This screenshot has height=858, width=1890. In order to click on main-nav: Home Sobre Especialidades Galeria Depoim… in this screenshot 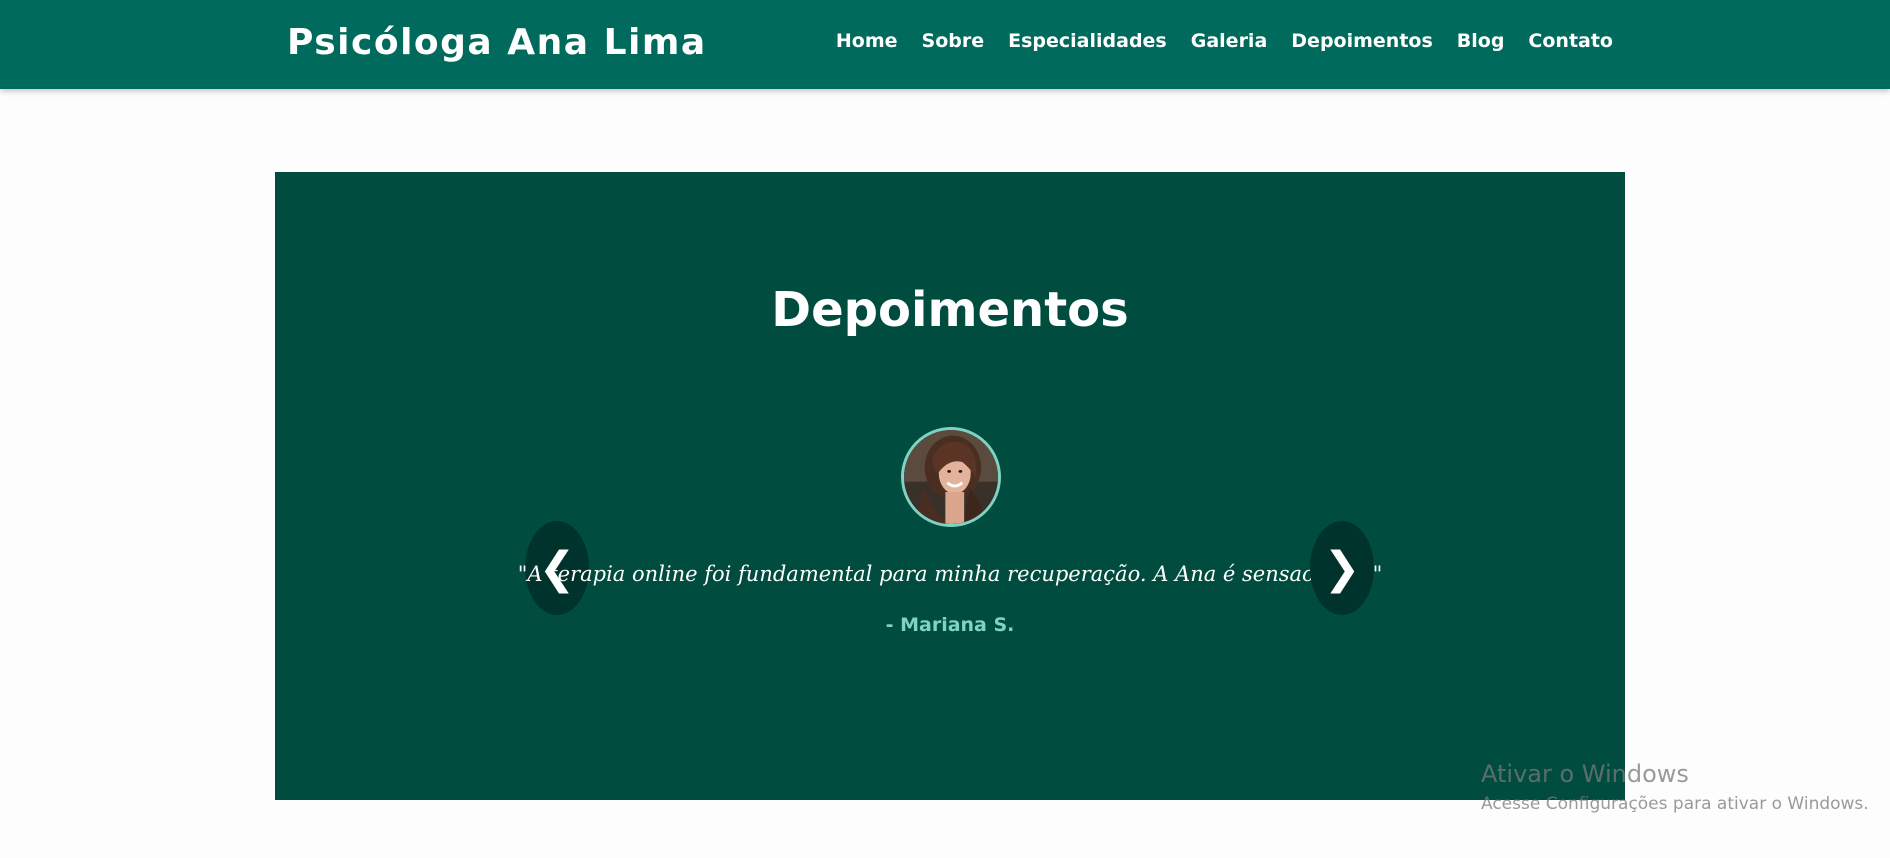, I will do `click(1224, 41)`.